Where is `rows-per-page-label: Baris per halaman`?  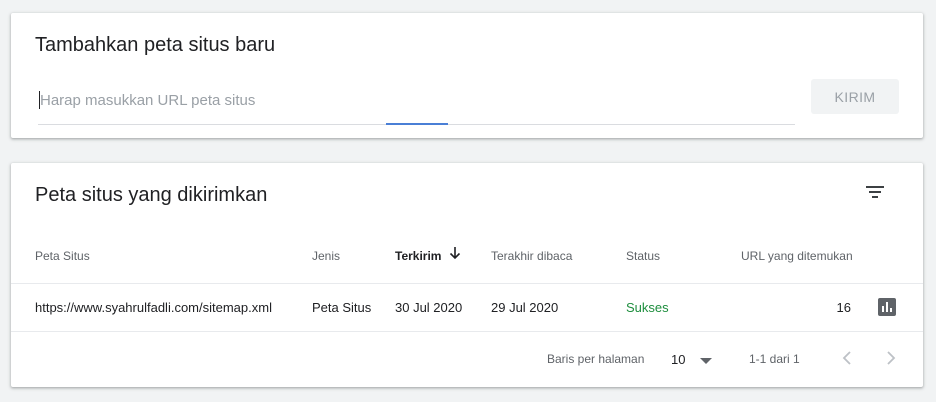 rows-per-page-label: Baris per halaman is located at coordinates (596, 359).